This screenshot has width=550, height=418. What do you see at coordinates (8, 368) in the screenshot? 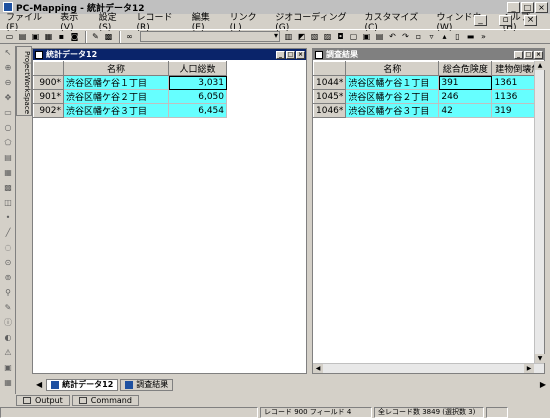
I see `export-tool-icon: ▣` at bounding box center [8, 368].